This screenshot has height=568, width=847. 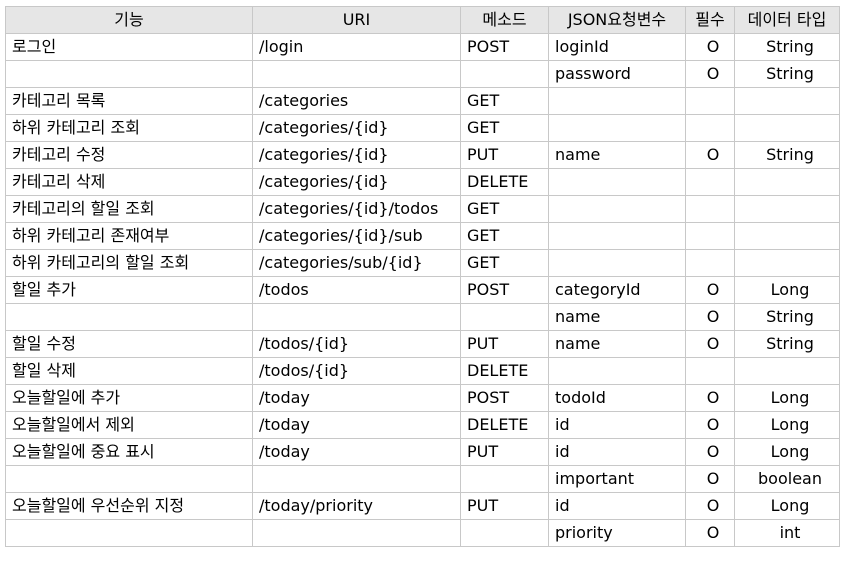 What do you see at coordinates (356, 506) in the screenshot?
I see `cell-uri: /today/priority` at bounding box center [356, 506].